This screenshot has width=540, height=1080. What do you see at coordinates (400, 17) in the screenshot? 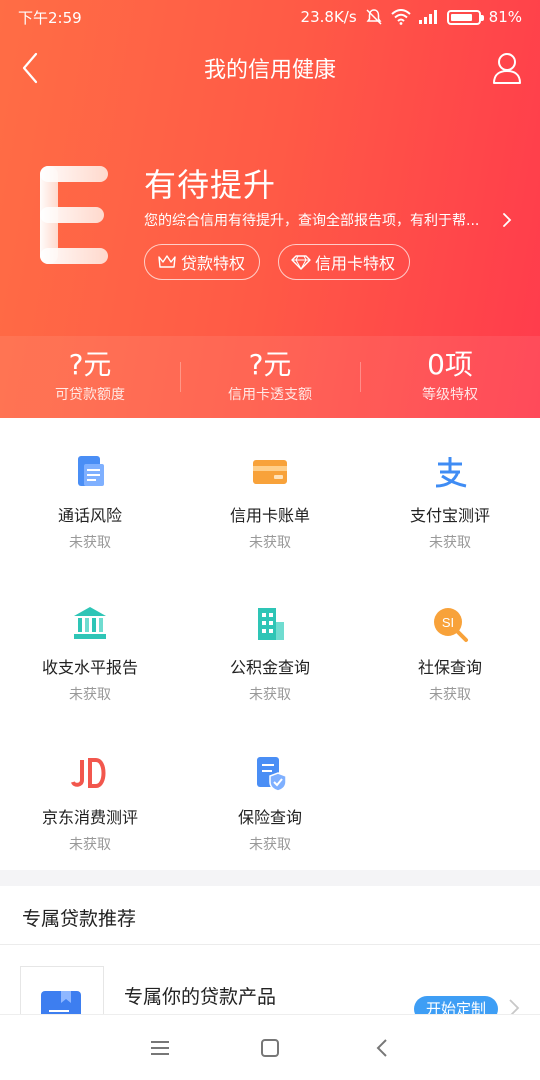
I see `wifi-icon` at bounding box center [400, 17].